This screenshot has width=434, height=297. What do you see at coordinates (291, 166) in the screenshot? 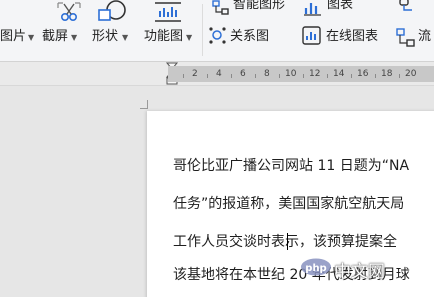
I see `document-text-line: 哥伦比亚广播公司网站 11 日题为“NA` at bounding box center [291, 166].